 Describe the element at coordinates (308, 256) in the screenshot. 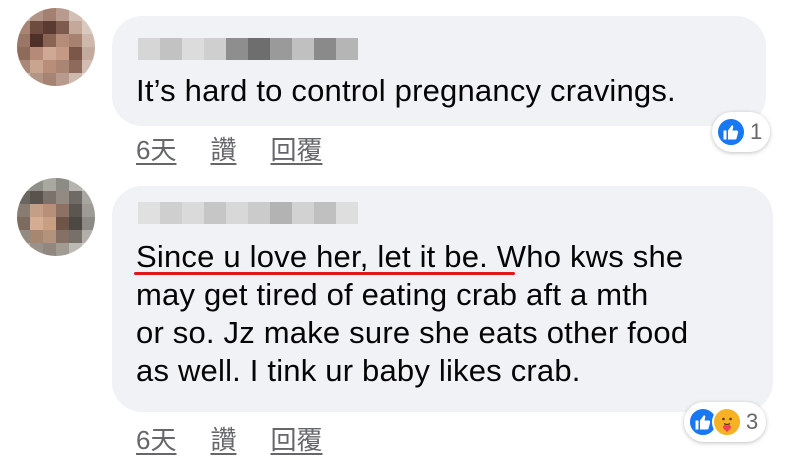

I see `underlined-phrase: Since u love her, let it be` at that location.